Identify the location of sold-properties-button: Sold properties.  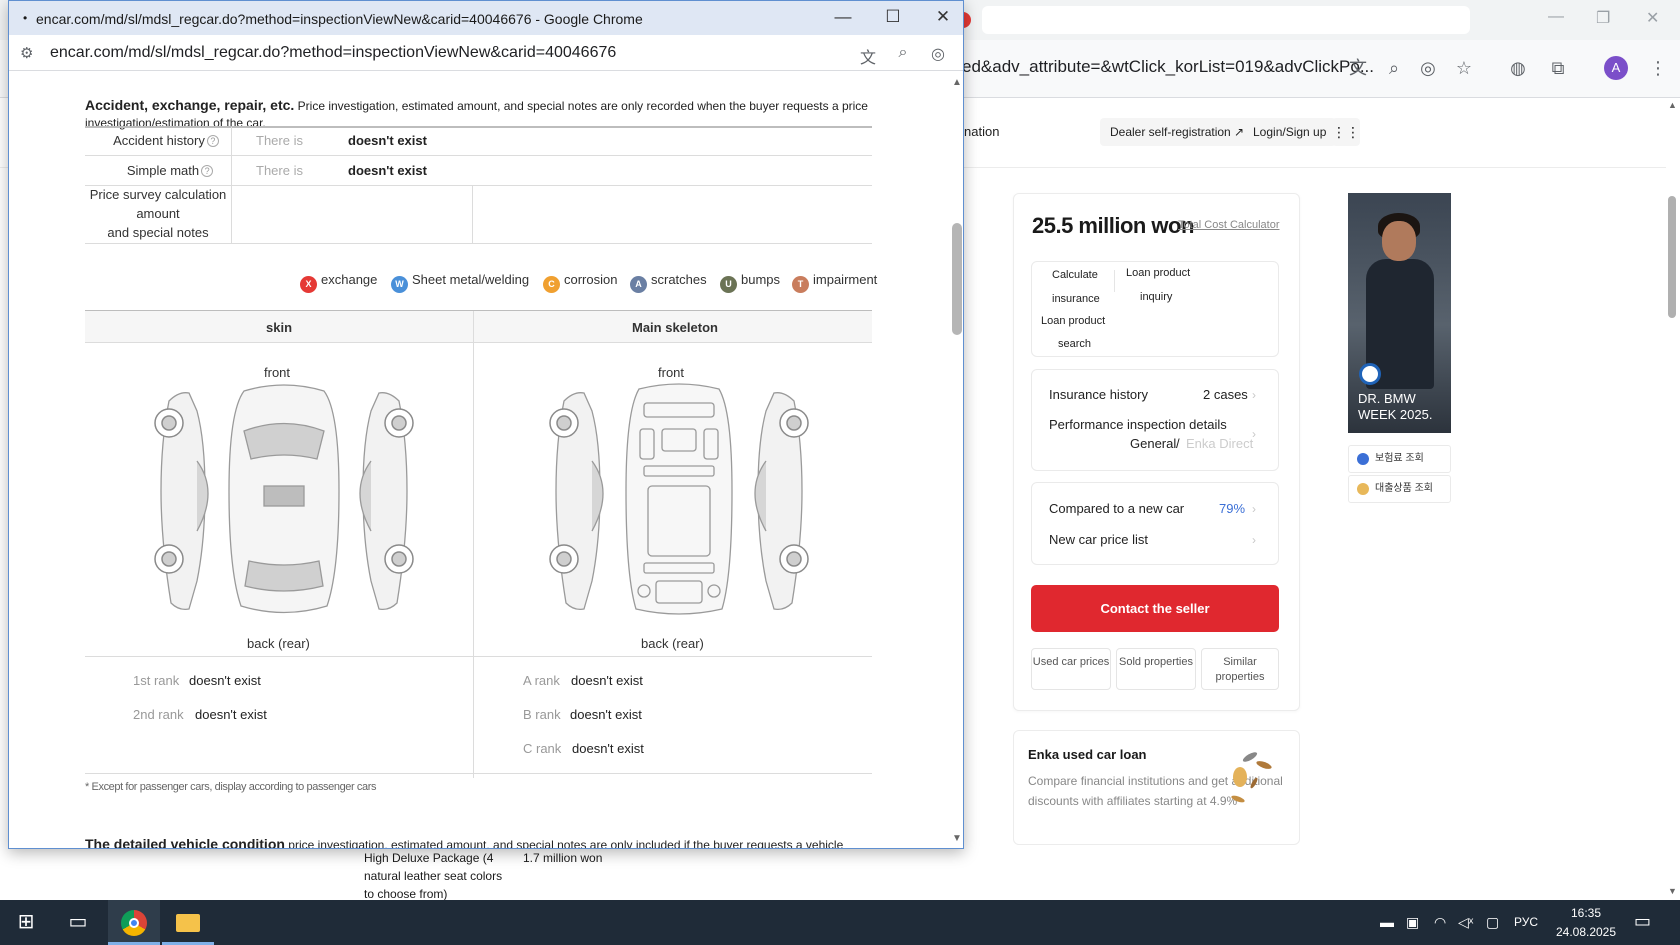
(1156, 669).